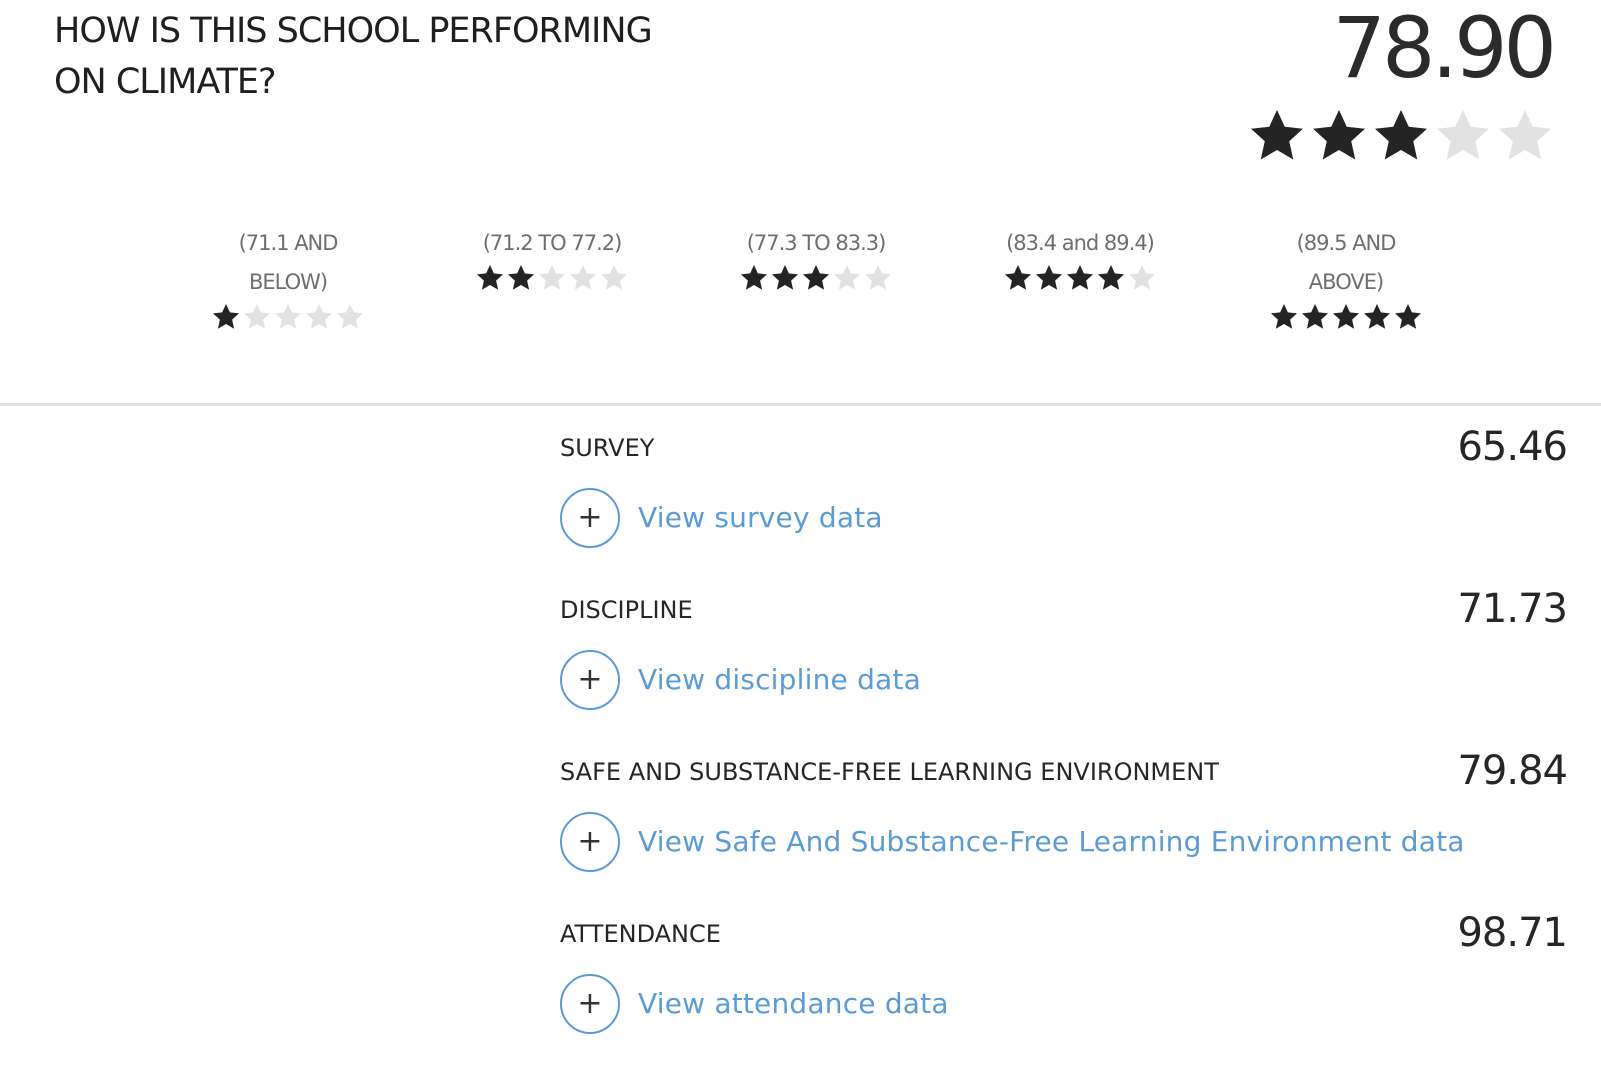 The width and height of the screenshot is (1601, 1066). What do you see at coordinates (552, 243) in the screenshot?
I see `legend-range-label: (71.2 TO 77.2)` at bounding box center [552, 243].